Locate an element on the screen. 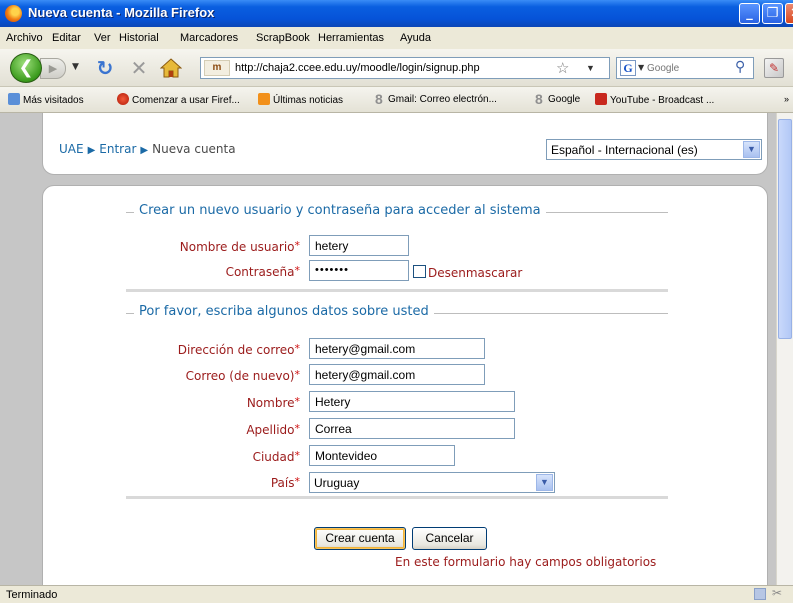  menu-marcadores: Marcadores is located at coordinates (209, 38).